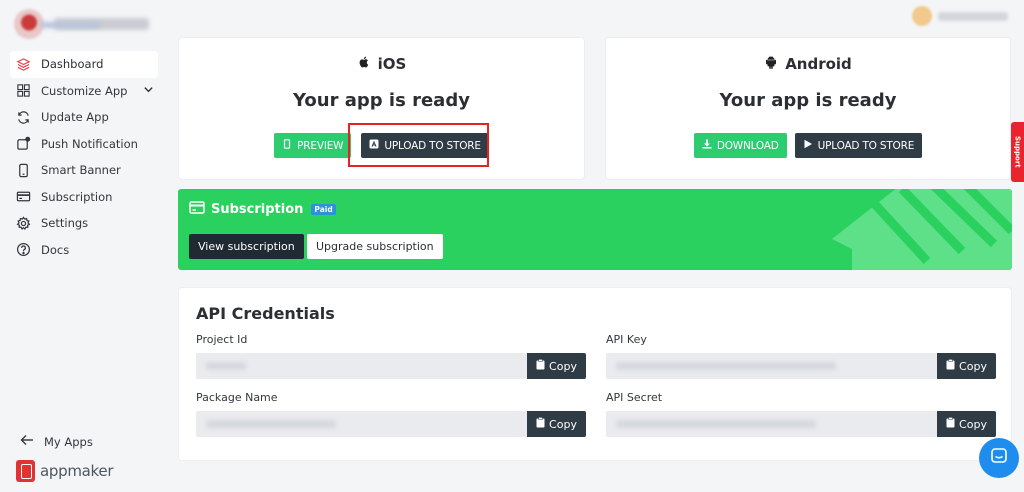  What do you see at coordinates (23, 117) in the screenshot?
I see `refresh-icon` at bounding box center [23, 117].